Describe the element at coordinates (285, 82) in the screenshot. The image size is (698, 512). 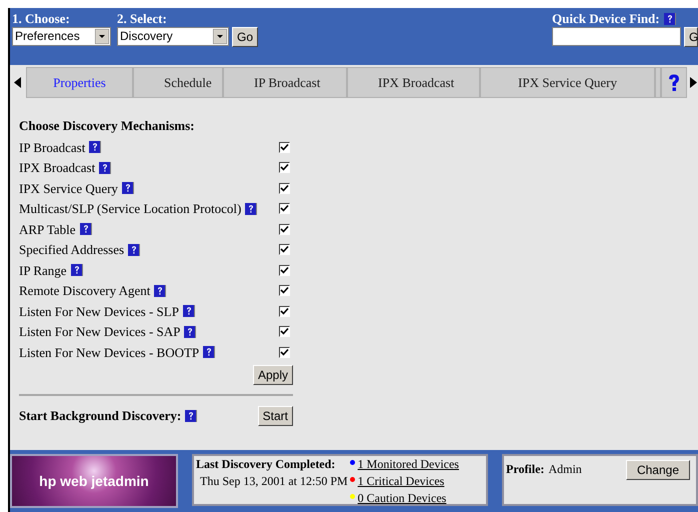
I see `tab: IP Broadcast` at that location.